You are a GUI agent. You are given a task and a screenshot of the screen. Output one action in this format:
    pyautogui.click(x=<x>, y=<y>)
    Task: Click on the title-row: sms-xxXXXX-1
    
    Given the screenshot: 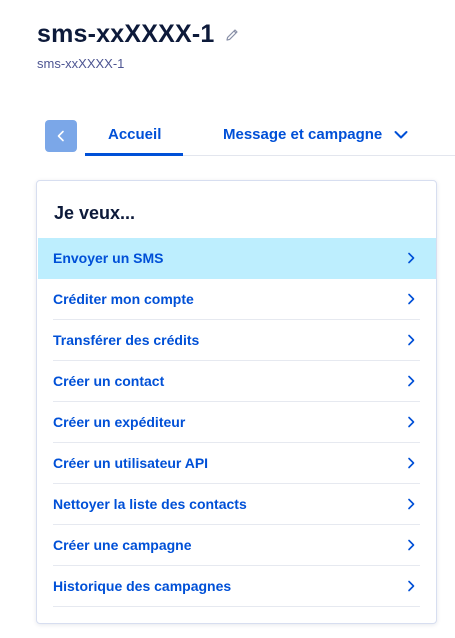 What is the action you would take?
    pyautogui.click(x=139, y=34)
    